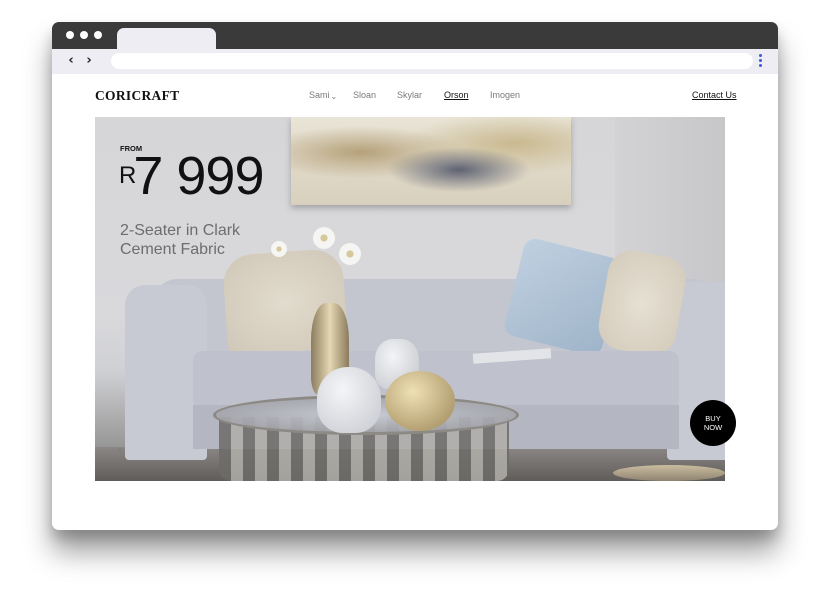 The image size is (831, 613). I want to click on nav-item-imogen: Imogen, so click(505, 95).